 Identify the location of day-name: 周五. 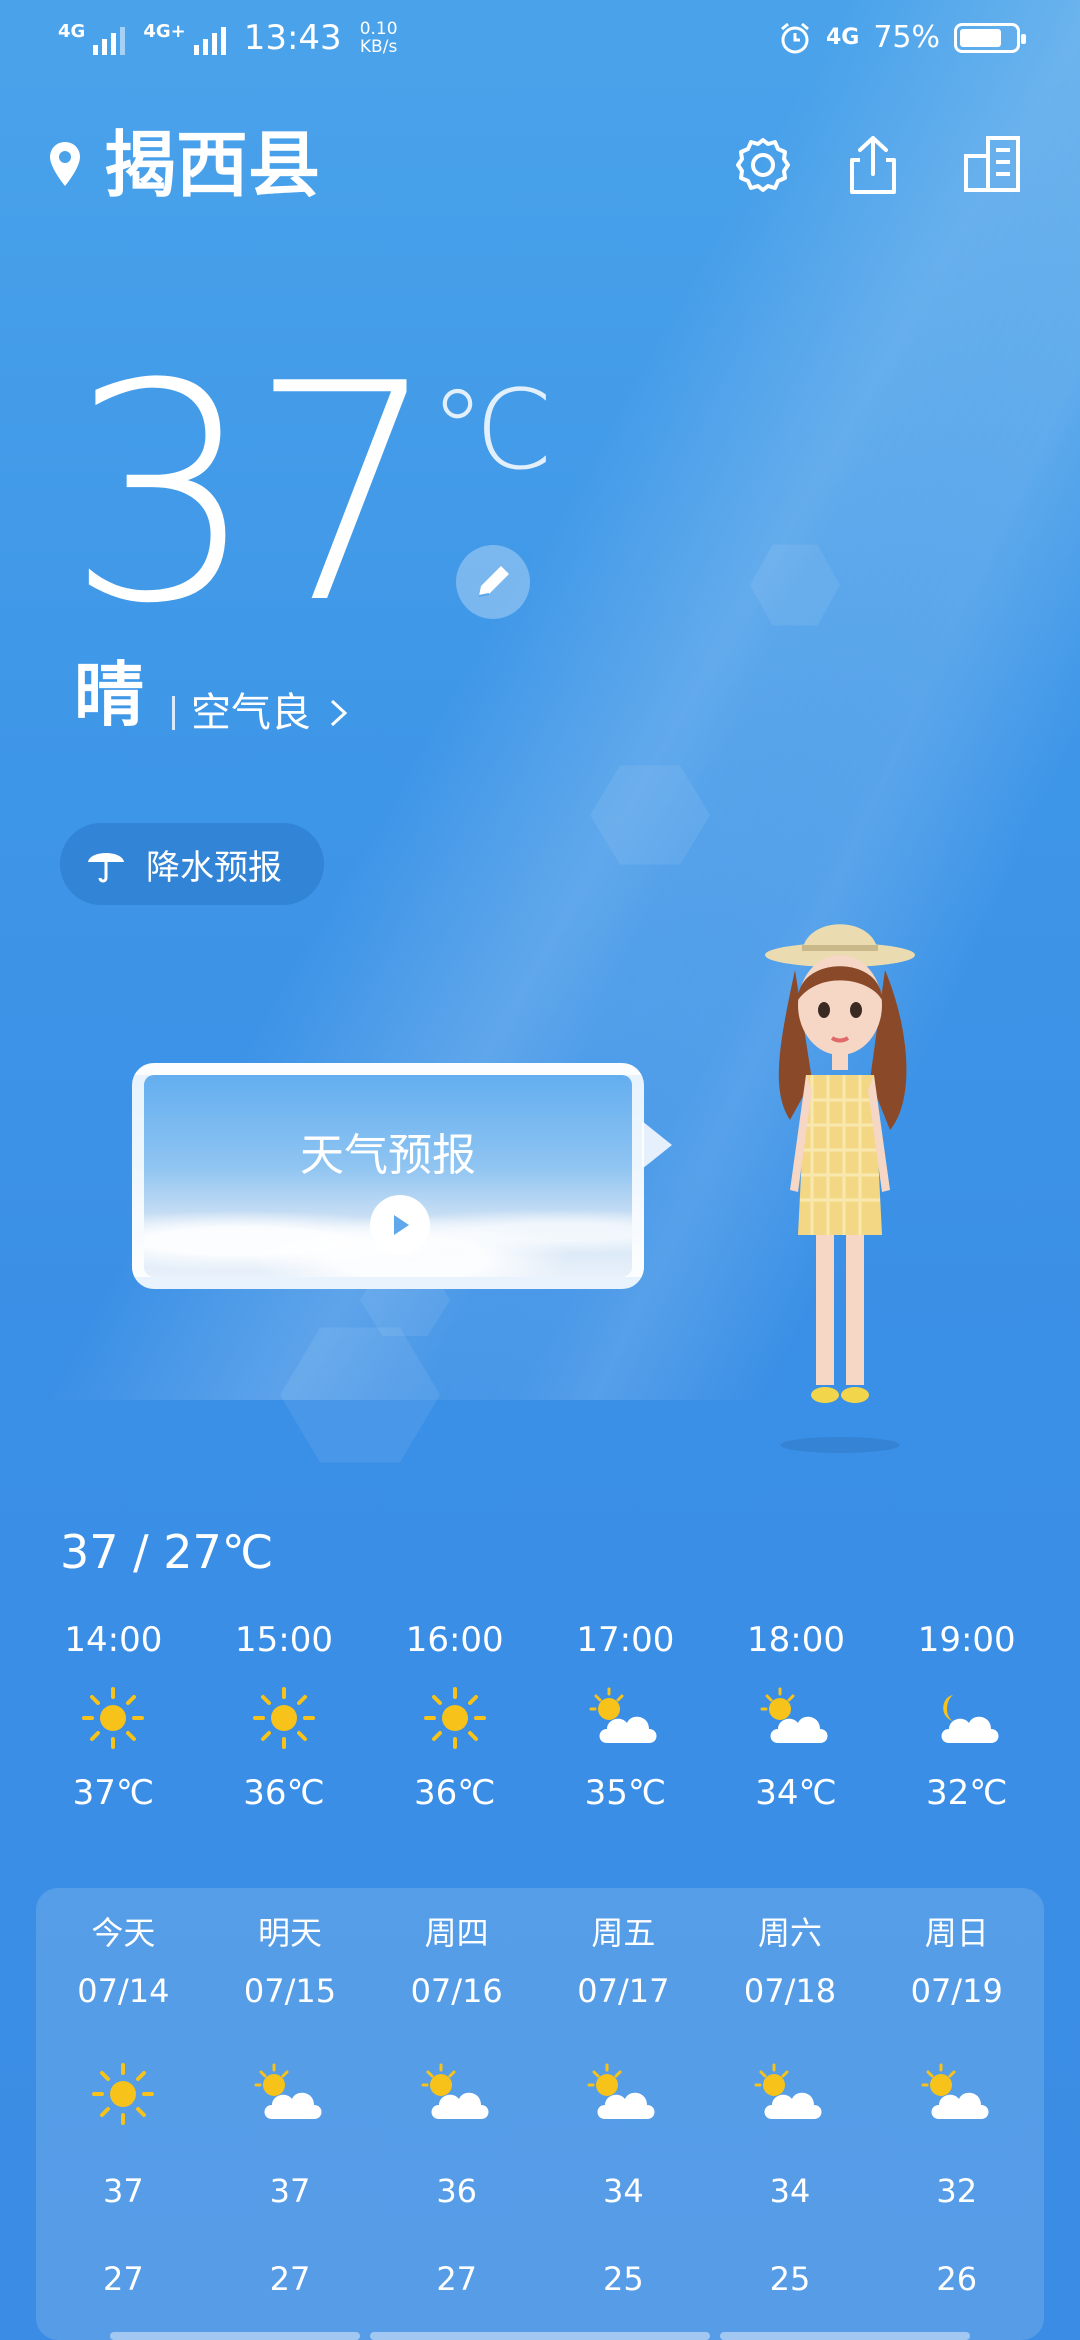
(623, 1933).